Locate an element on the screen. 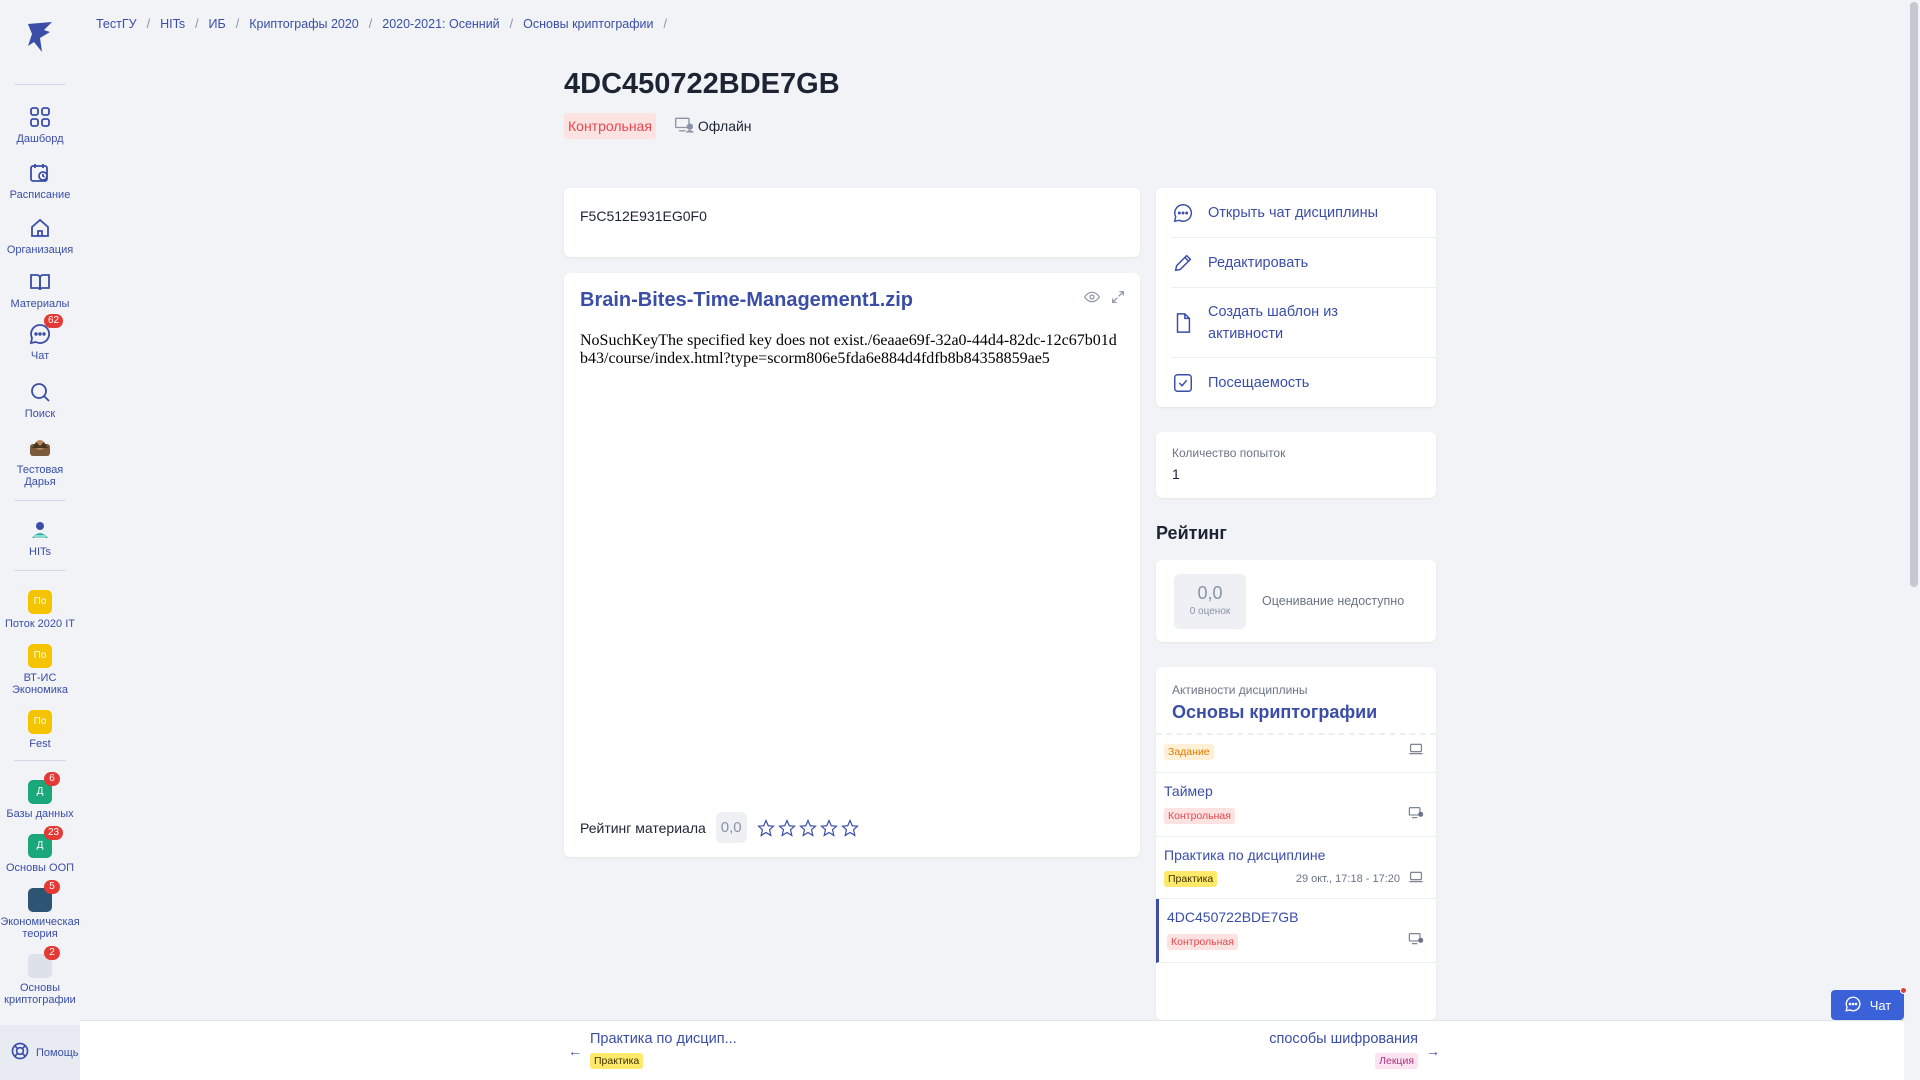  next-activity-tag: Лекция is located at coordinates (1396, 1061).